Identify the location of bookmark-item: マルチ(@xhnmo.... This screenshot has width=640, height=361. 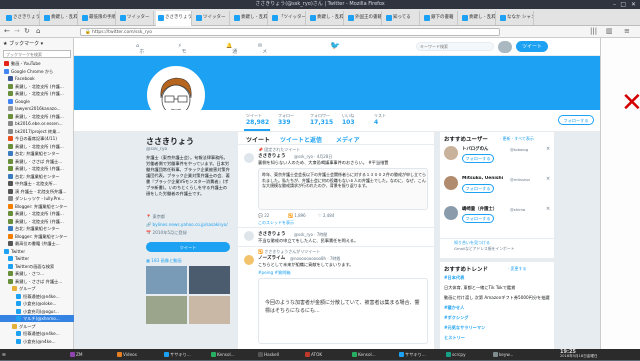
(37, 318).